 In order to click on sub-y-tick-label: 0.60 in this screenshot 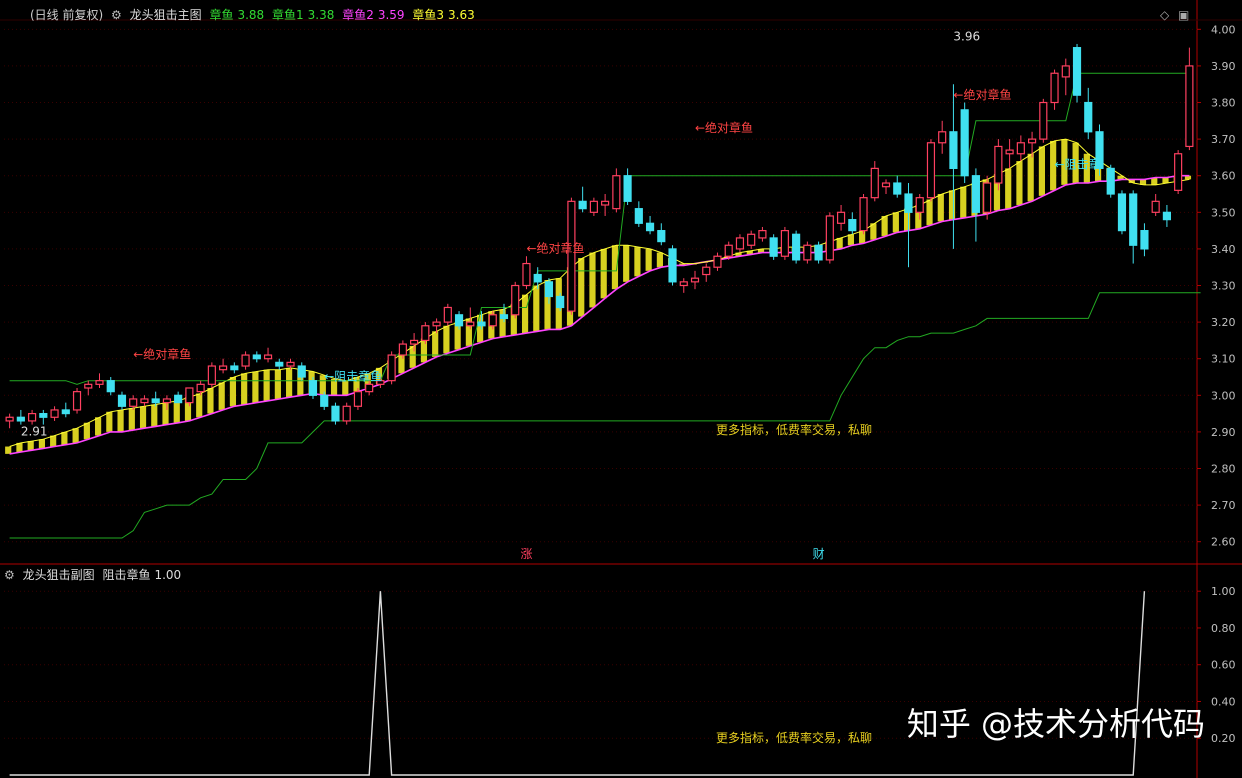, I will do `click(1223, 665)`.